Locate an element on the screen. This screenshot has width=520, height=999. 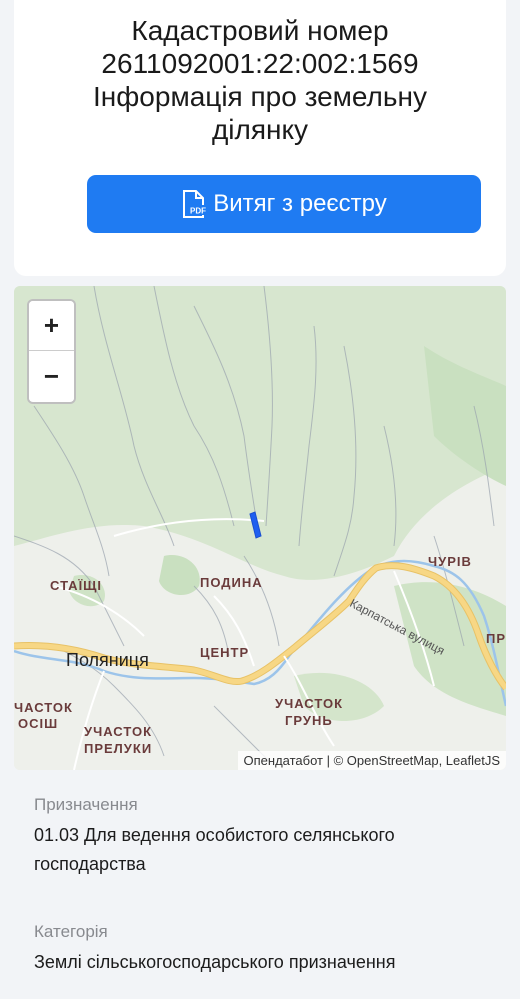
place-staishchi: СТАЇЩІ is located at coordinates (76, 585).